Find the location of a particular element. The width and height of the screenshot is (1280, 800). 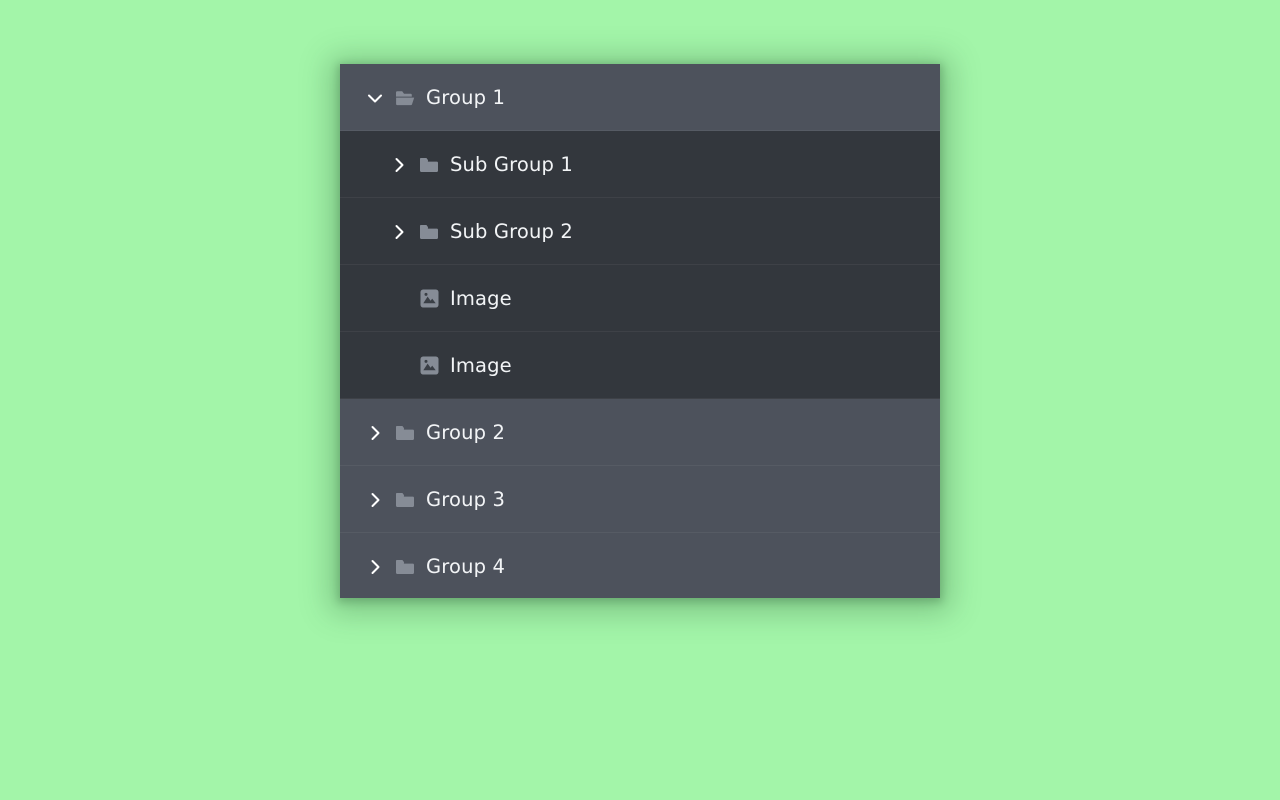

tree-row: Sub Group 1 is located at coordinates (640, 164).